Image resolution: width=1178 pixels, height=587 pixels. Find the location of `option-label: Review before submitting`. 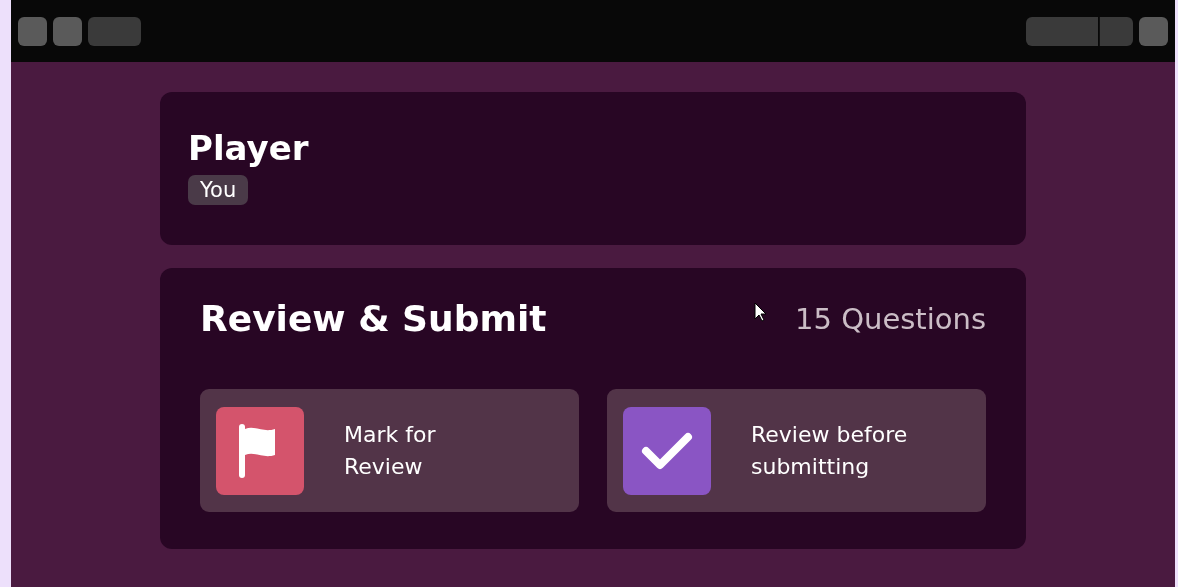

option-label: Review before submitting is located at coordinates (830, 450).